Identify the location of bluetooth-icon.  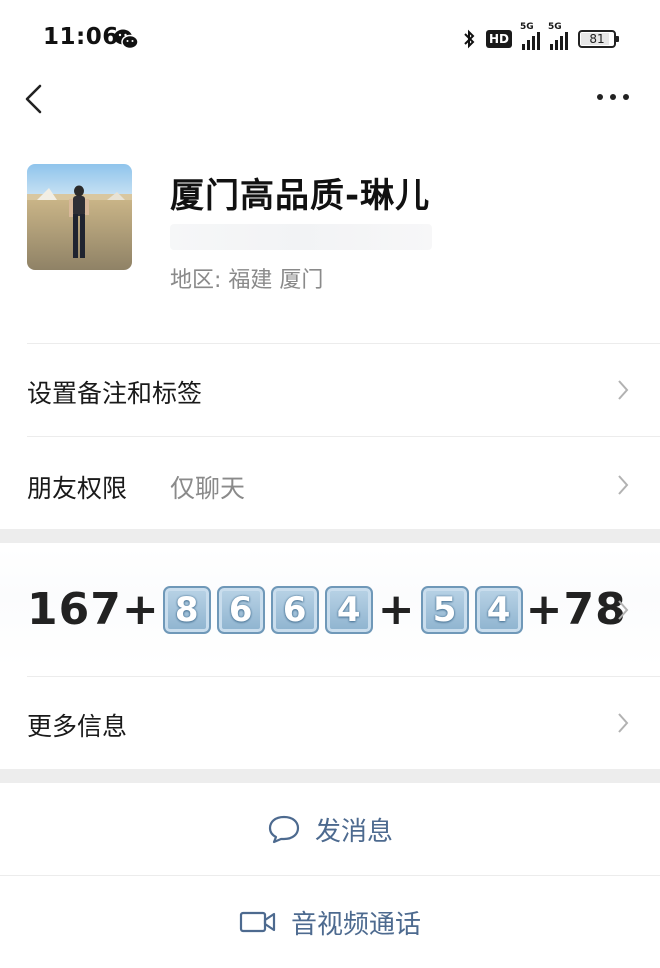
(469, 39).